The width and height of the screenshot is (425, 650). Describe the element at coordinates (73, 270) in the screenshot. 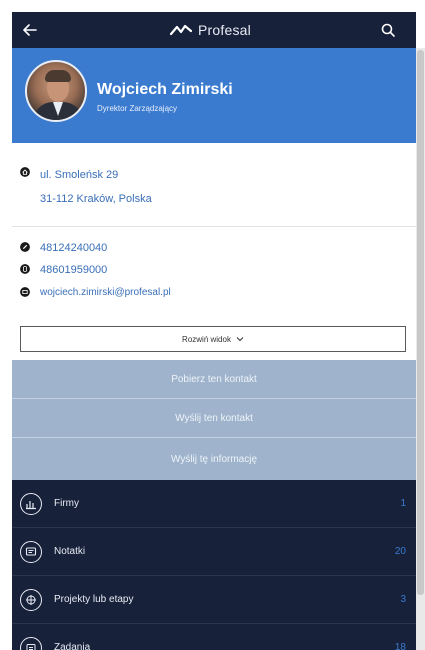

I see `phone-number-2: 48601959000` at that location.